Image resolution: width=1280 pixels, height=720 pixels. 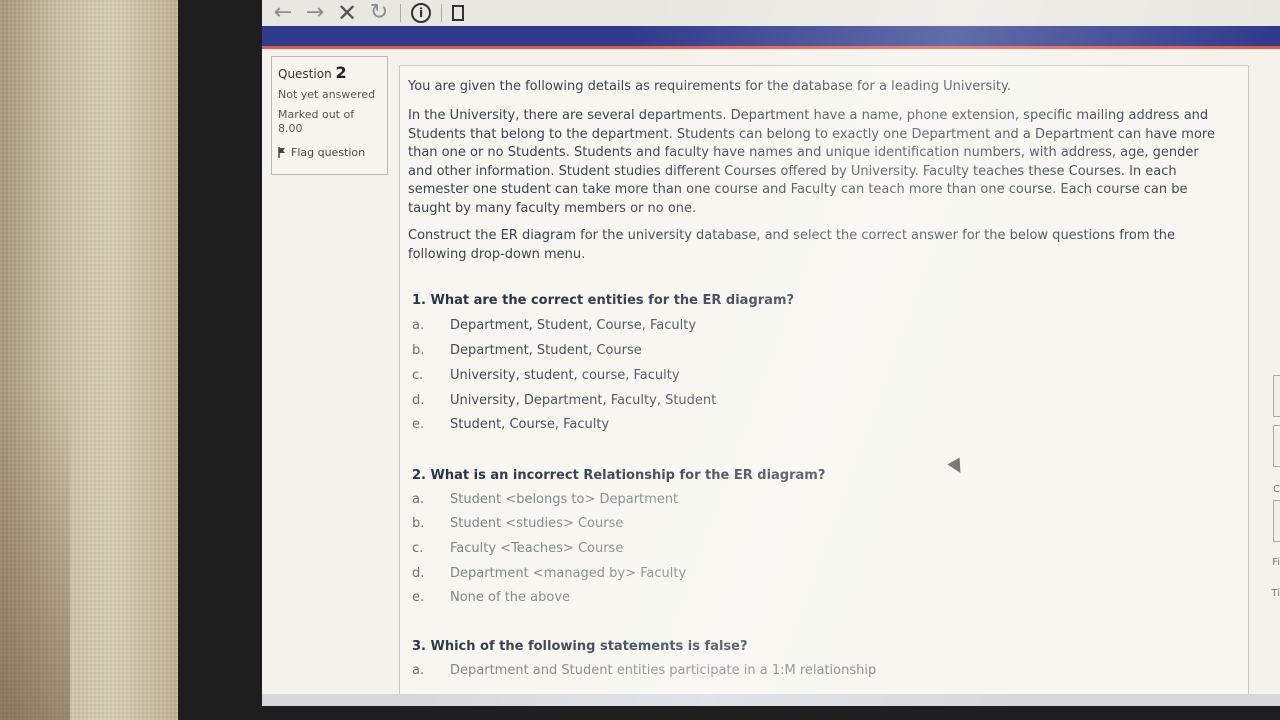 I want to click on q1-option-c: c. University, student, course, Faculty, so click(x=546, y=375).